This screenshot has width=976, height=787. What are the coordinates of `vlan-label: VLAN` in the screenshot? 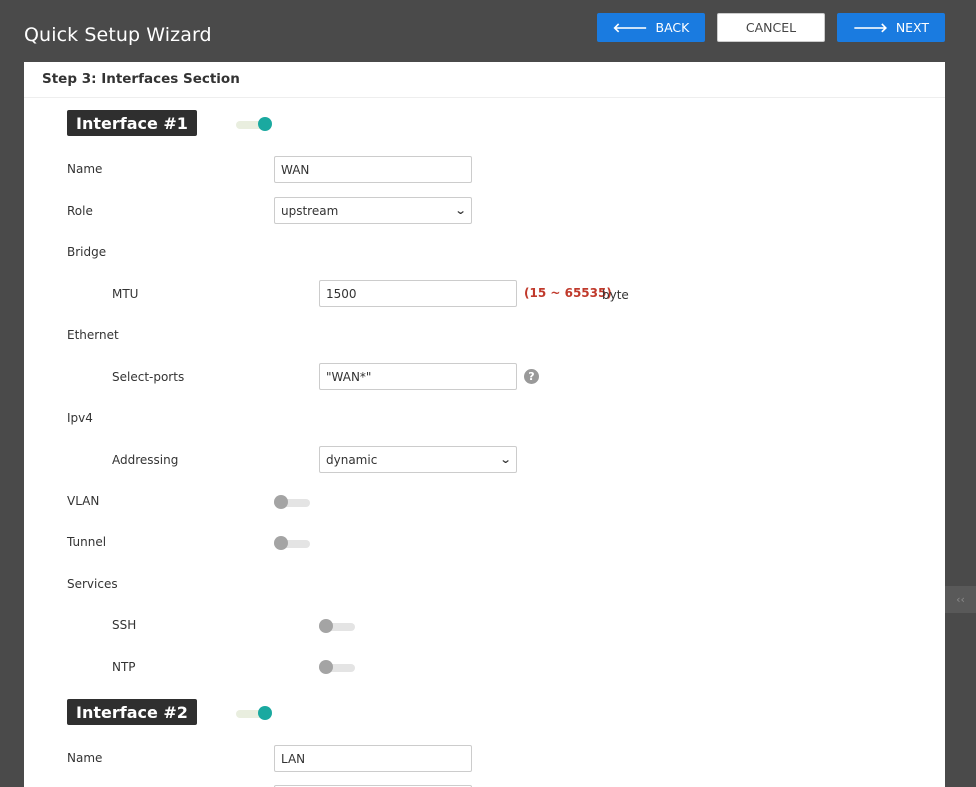 It's located at (83, 501).